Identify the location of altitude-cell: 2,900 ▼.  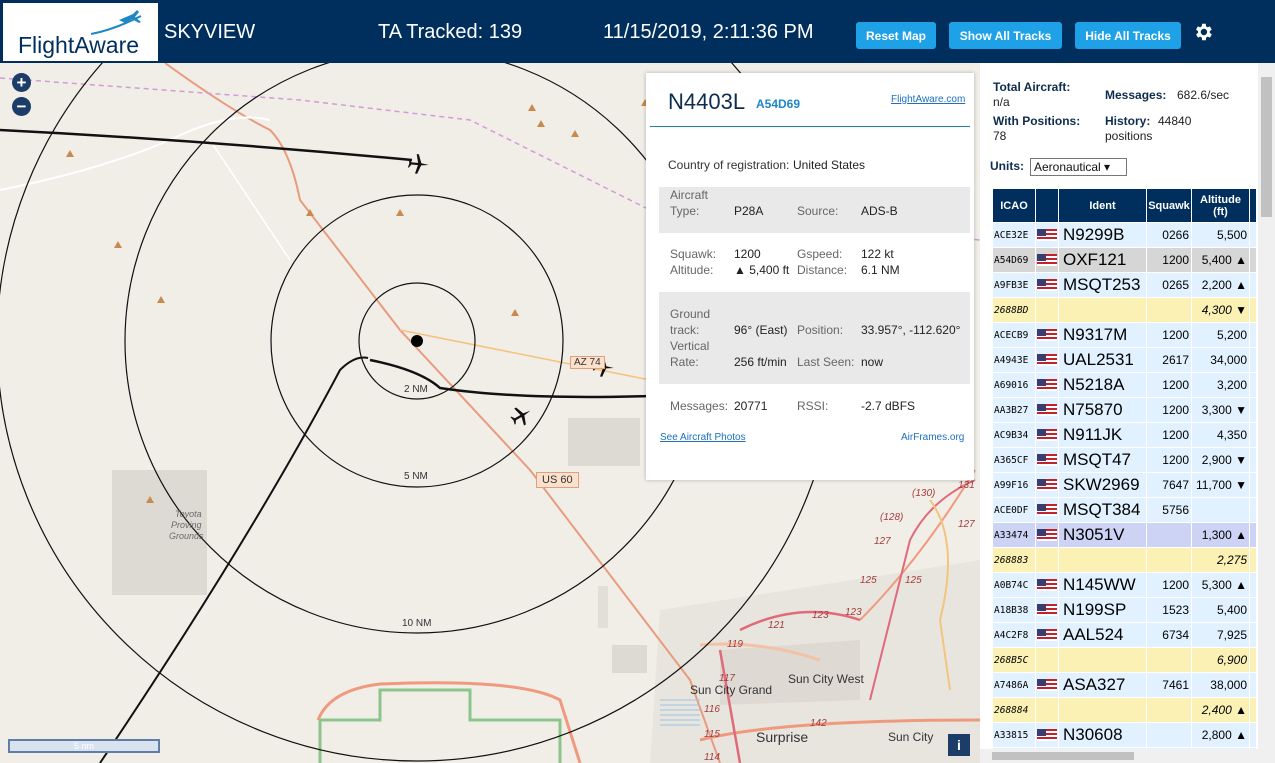
(1220, 460).